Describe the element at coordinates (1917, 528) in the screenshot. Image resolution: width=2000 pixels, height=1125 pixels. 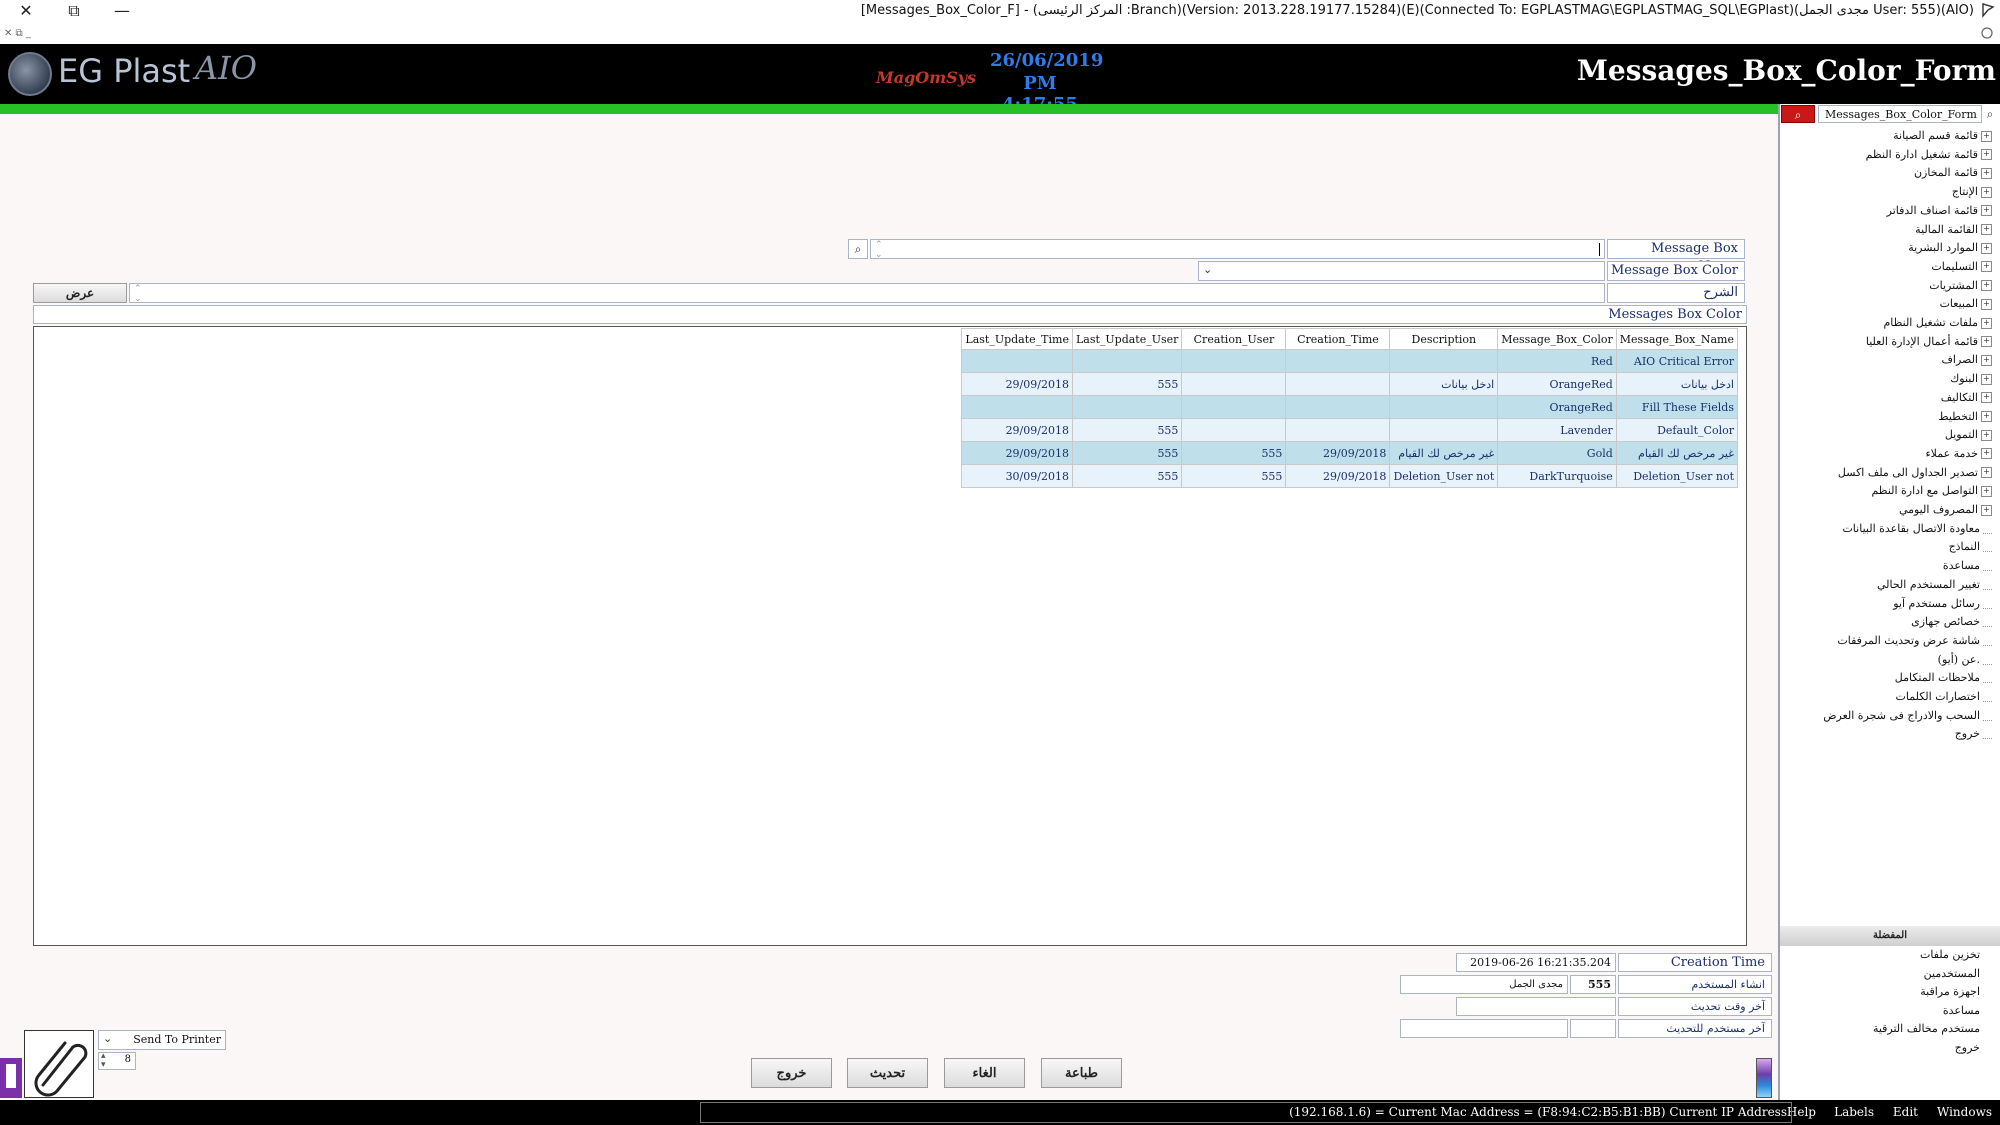
I see `sidebar-item: معاودة الاتصال بقاعدة البيانات` at that location.